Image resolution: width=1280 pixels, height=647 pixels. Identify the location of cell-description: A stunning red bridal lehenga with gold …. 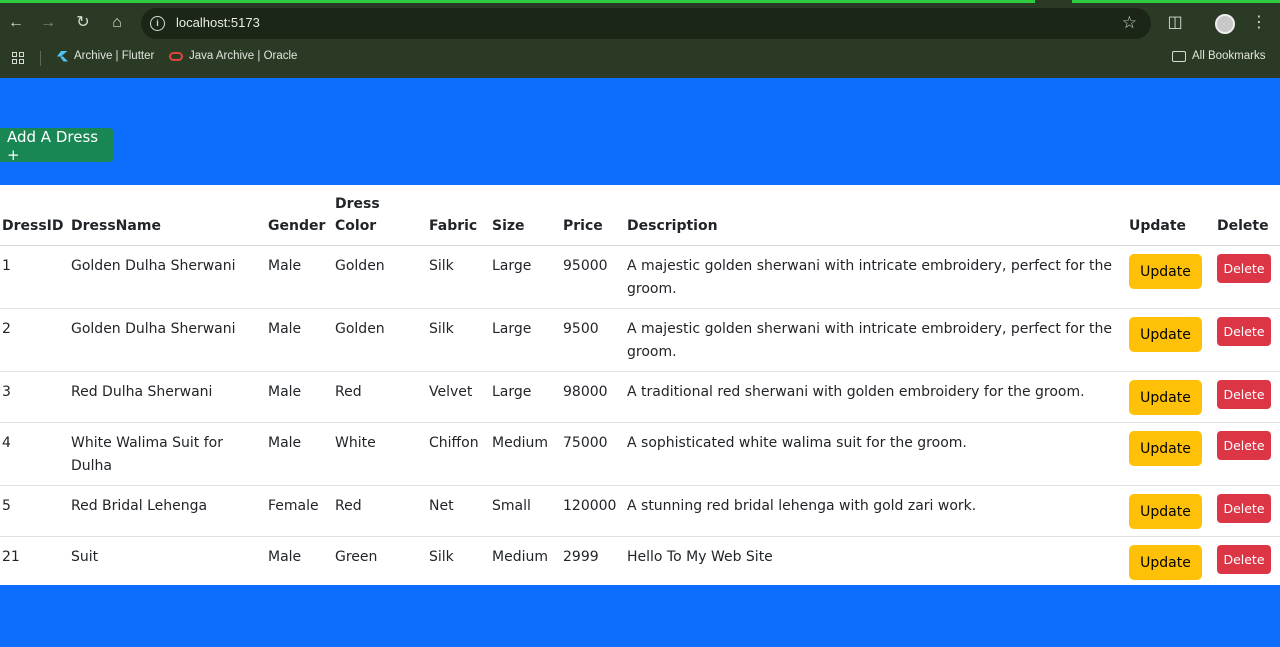
(876, 511).